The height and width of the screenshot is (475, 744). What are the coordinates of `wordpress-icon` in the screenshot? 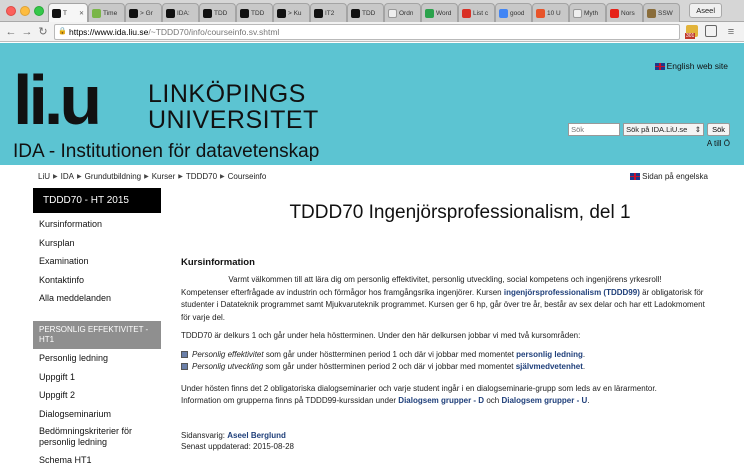 It's located at (429, 13).